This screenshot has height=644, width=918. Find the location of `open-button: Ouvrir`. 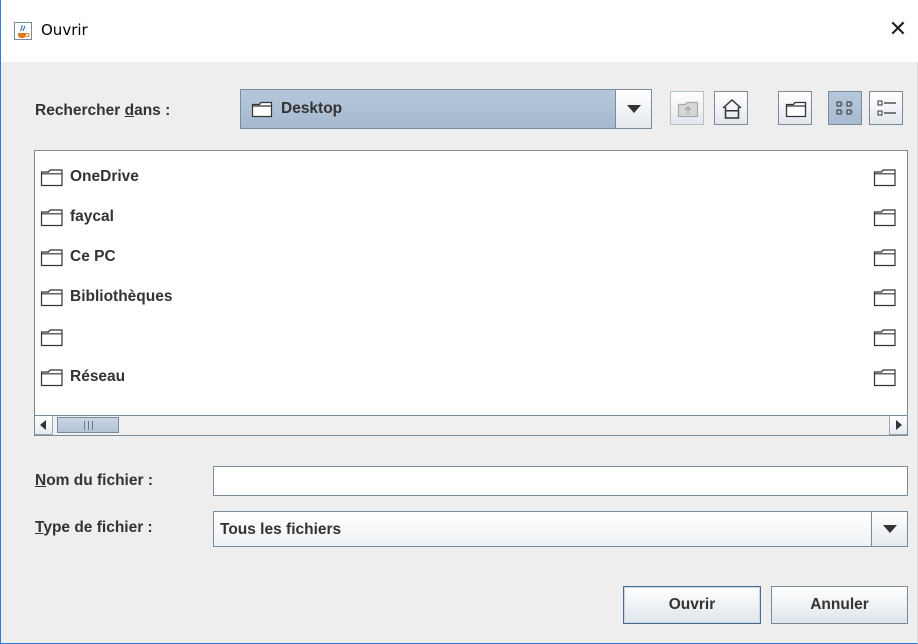

open-button: Ouvrir is located at coordinates (692, 605).